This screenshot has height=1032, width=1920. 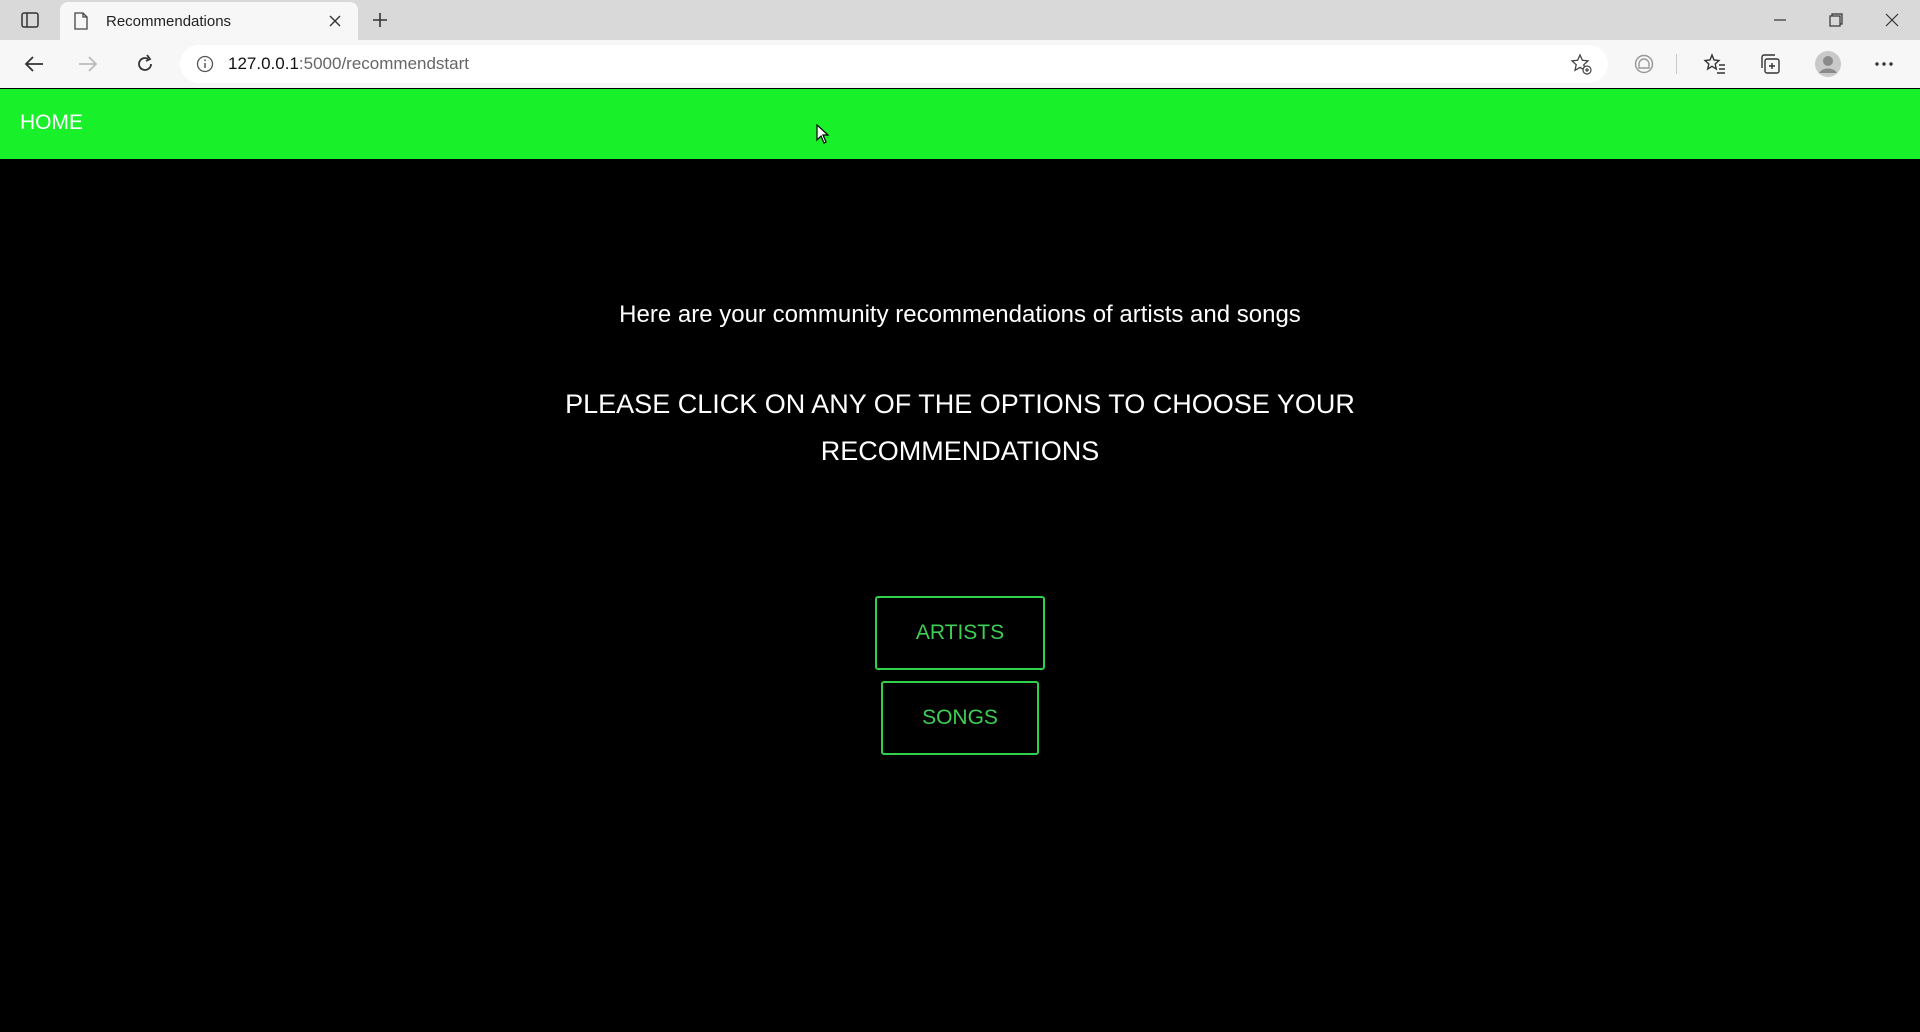 What do you see at coordinates (960, 124) in the screenshot?
I see `site-navbar: HOME` at bounding box center [960, 124].